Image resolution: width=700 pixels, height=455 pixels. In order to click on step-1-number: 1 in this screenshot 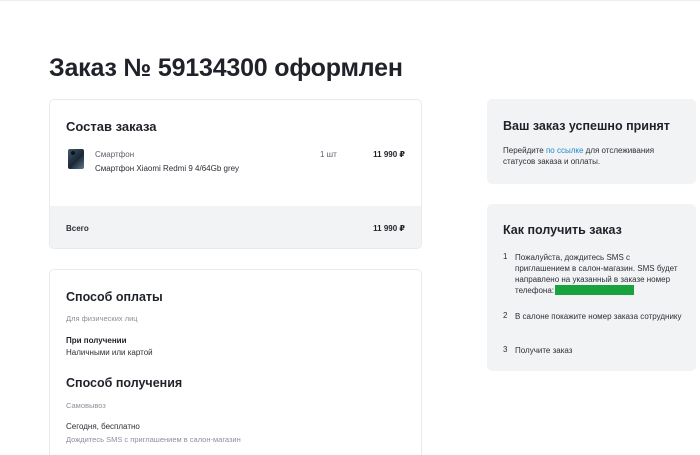, I will do `click(505, 256)`.